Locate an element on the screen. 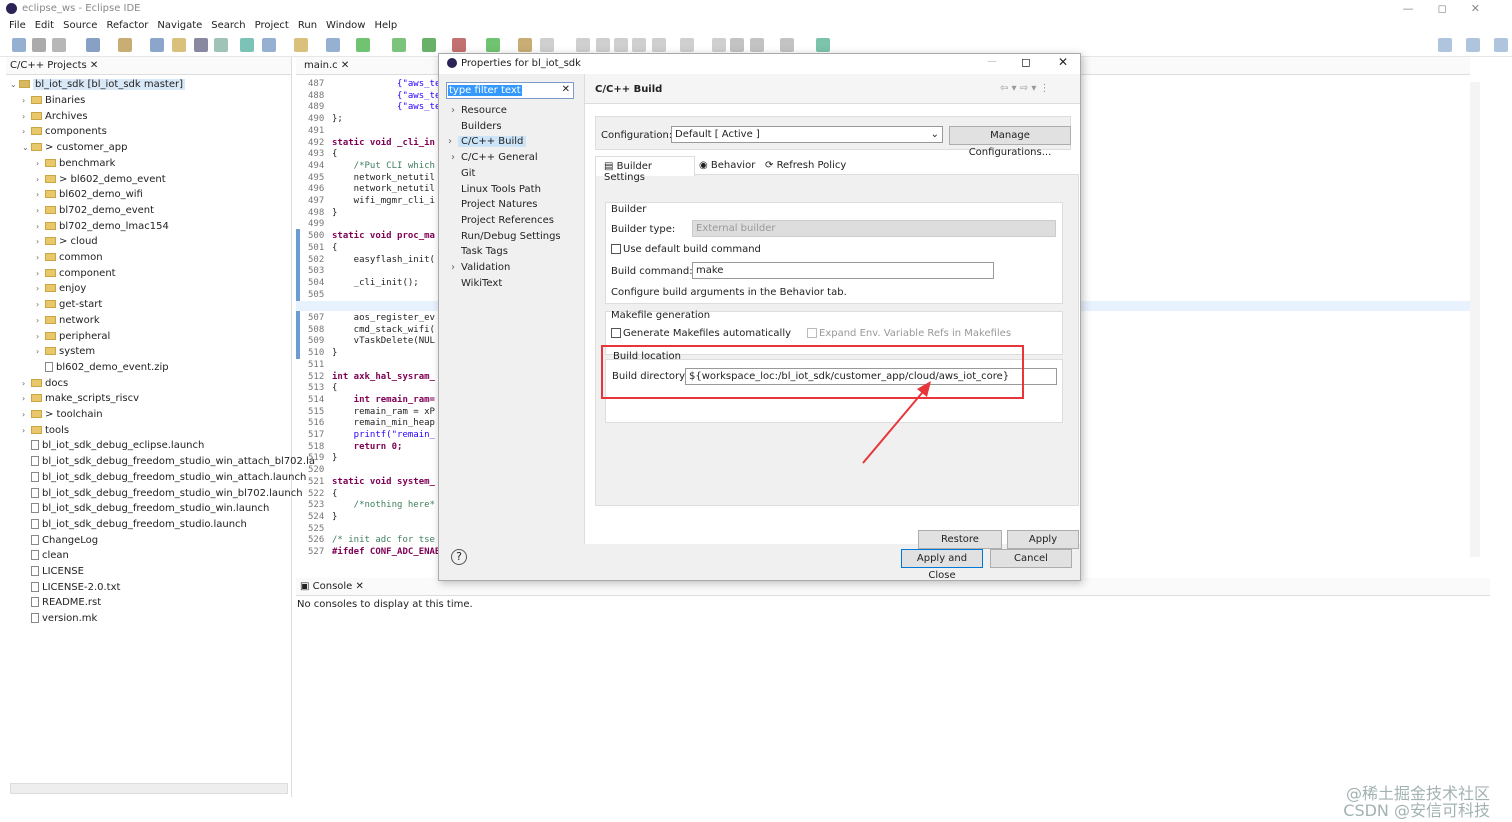 The image size is (1512, 822). tree-item: LICENSE-2.0.txt is located at coordinates (71, 587).